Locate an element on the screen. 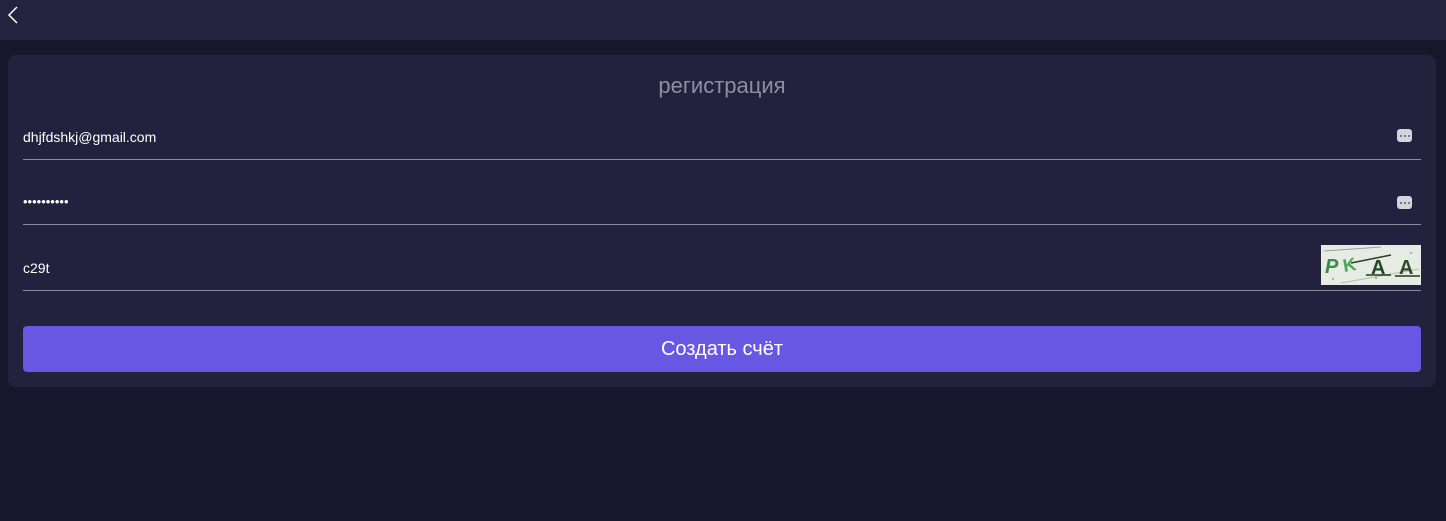 The width and height of the screenshot is (1446, 521). top-bar is located at coordinates (723, 20).